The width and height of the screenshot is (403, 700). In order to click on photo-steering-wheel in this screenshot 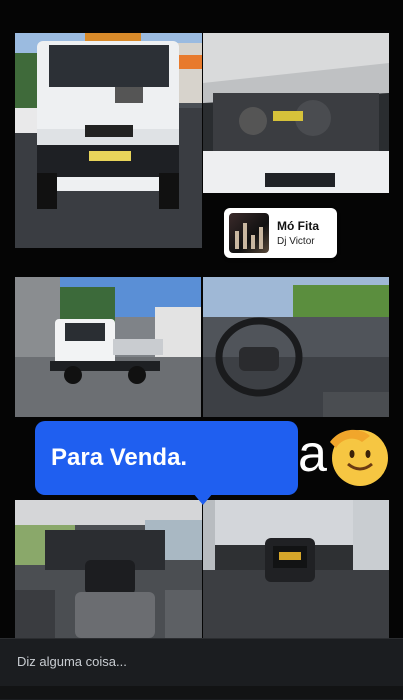, I will do `click(296, 347)`.